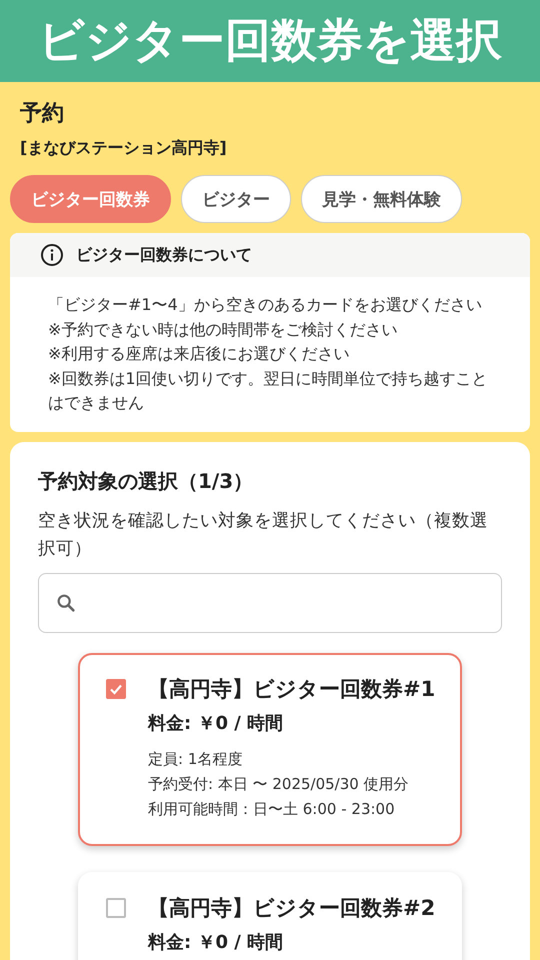  I want to click on option-detail: 定員: 1名程度, so click(196, 759).